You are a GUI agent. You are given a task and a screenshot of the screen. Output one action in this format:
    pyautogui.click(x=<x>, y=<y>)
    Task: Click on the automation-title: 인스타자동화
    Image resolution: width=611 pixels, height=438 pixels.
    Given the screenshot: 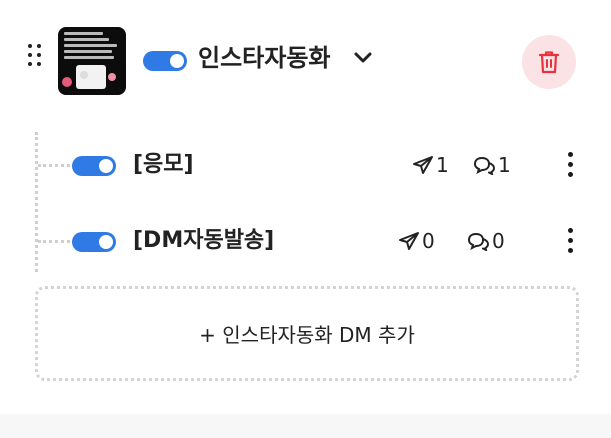 What is the action you would take?
    pyautogui.click(x=264, y=58)
    